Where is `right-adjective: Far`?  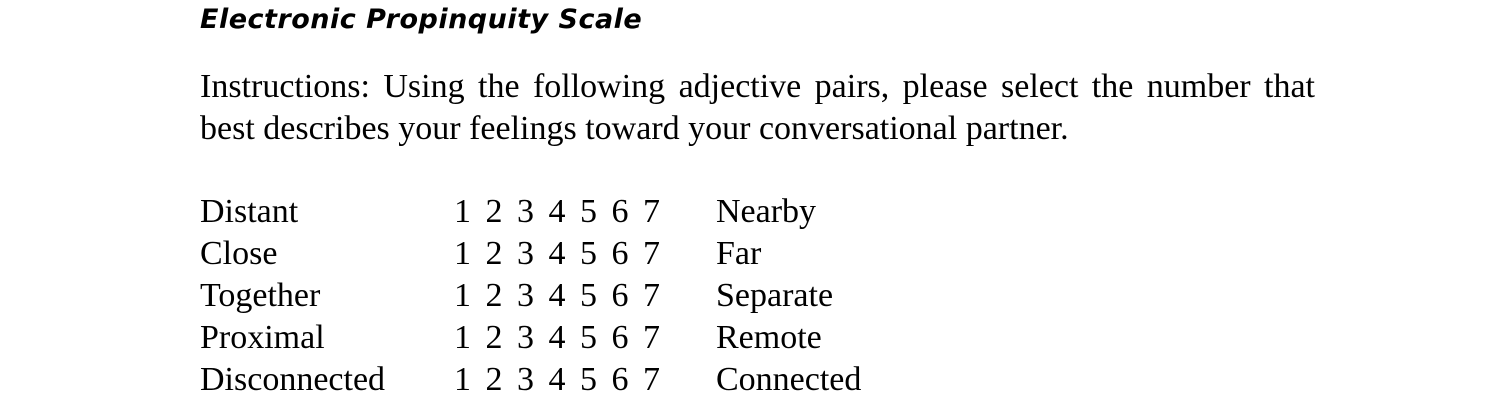 right-adjective: Far is located at coordinates (739, 253).